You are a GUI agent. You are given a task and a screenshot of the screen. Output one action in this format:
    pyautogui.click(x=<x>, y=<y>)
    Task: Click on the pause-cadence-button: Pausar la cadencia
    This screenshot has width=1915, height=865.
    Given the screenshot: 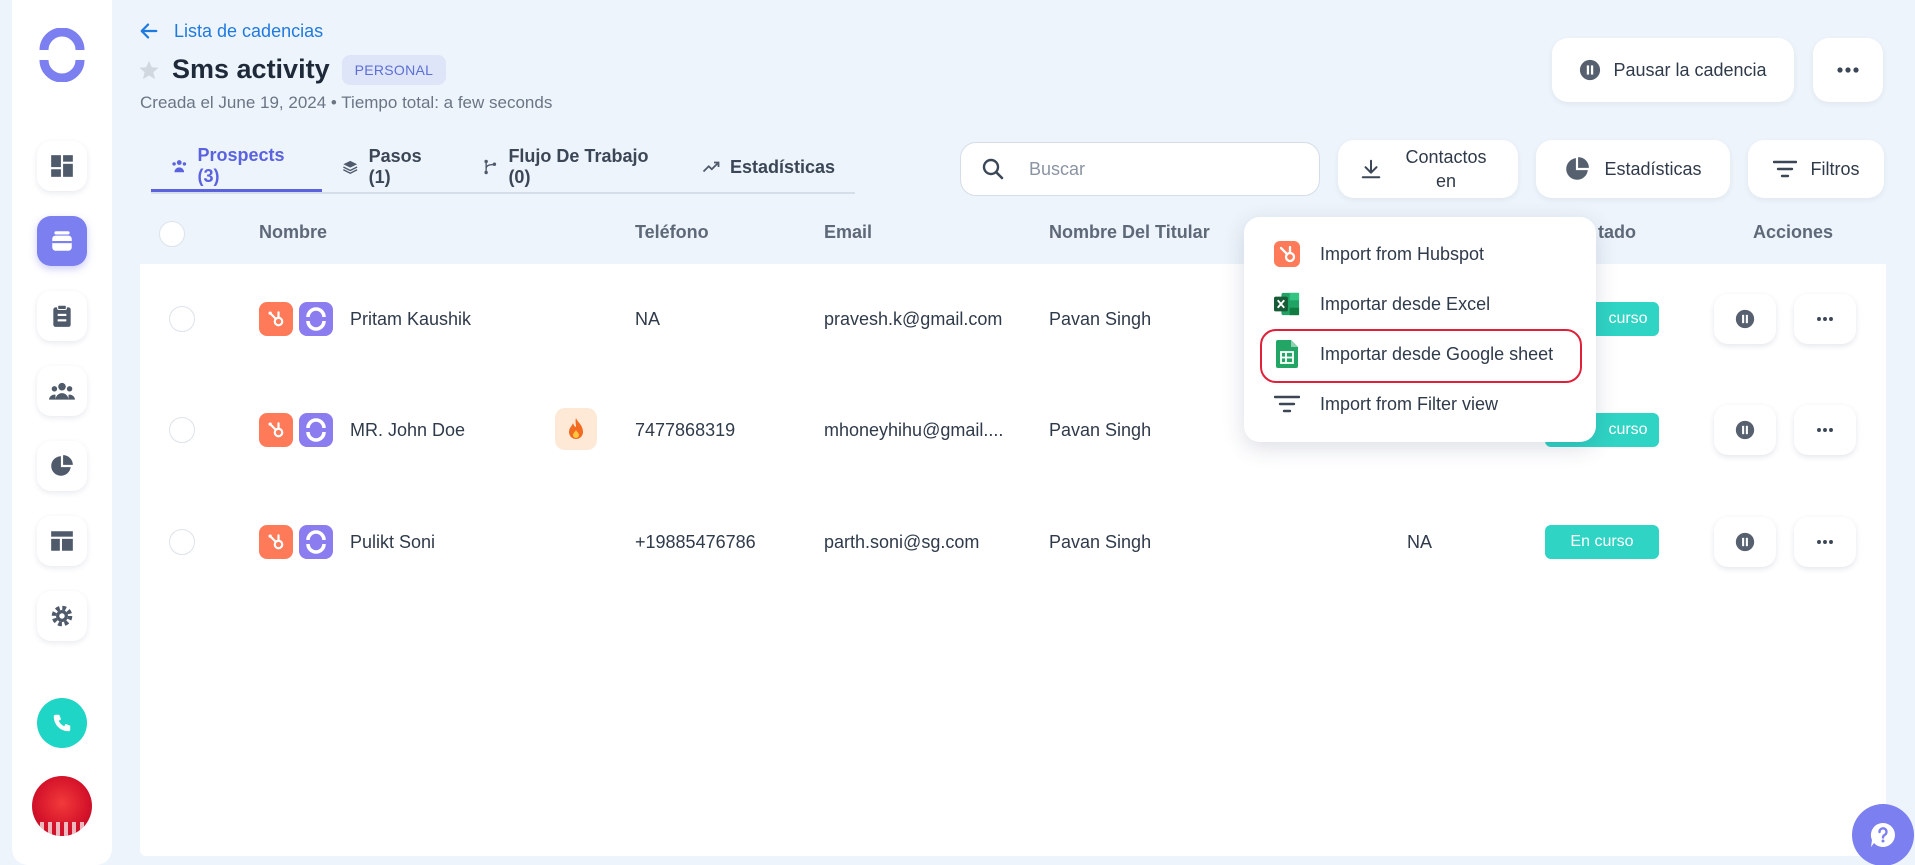 What is the action you would take?
    pyautogui.click(x=1673, y=70)
    